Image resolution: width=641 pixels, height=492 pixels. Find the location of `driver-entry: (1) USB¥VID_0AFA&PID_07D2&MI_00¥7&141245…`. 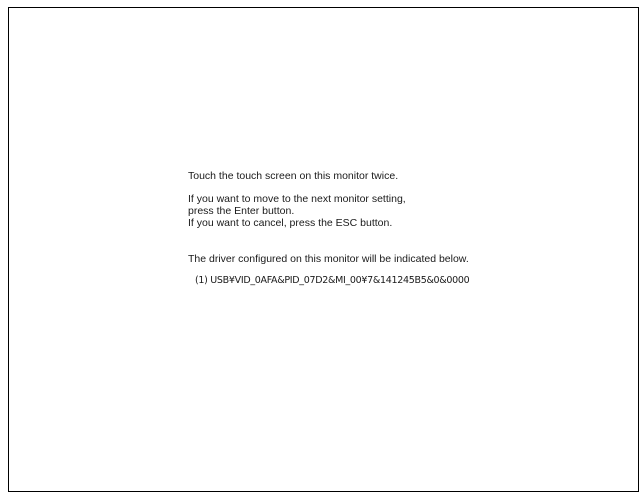

driver-entry: (1) USB¥VID_0AFA&PID_07D2&MI_00¥7&141245… is located at coordinates (332, 280).